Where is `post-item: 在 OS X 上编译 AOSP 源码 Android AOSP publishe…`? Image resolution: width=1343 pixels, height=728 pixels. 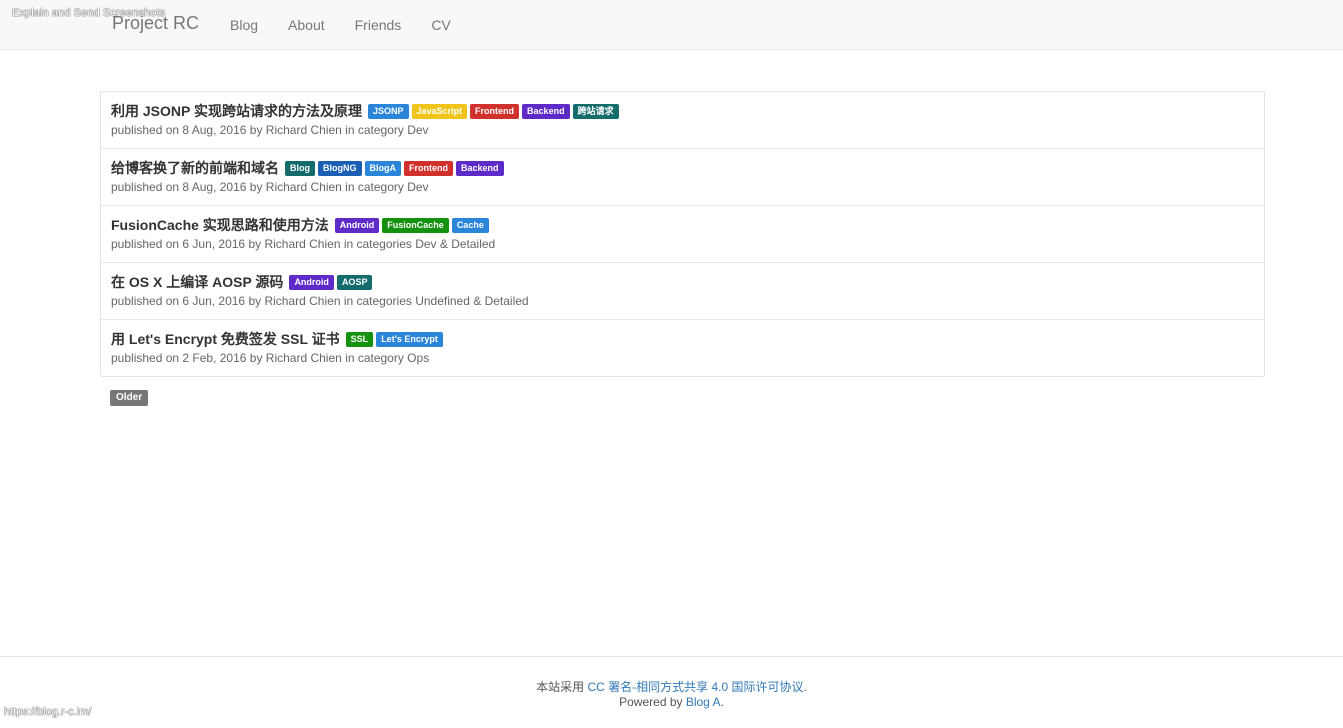
post-item: 在 OS X 上编译 AOSP 源码 Android AOSP publishe… is located at coordinates (682, 291).